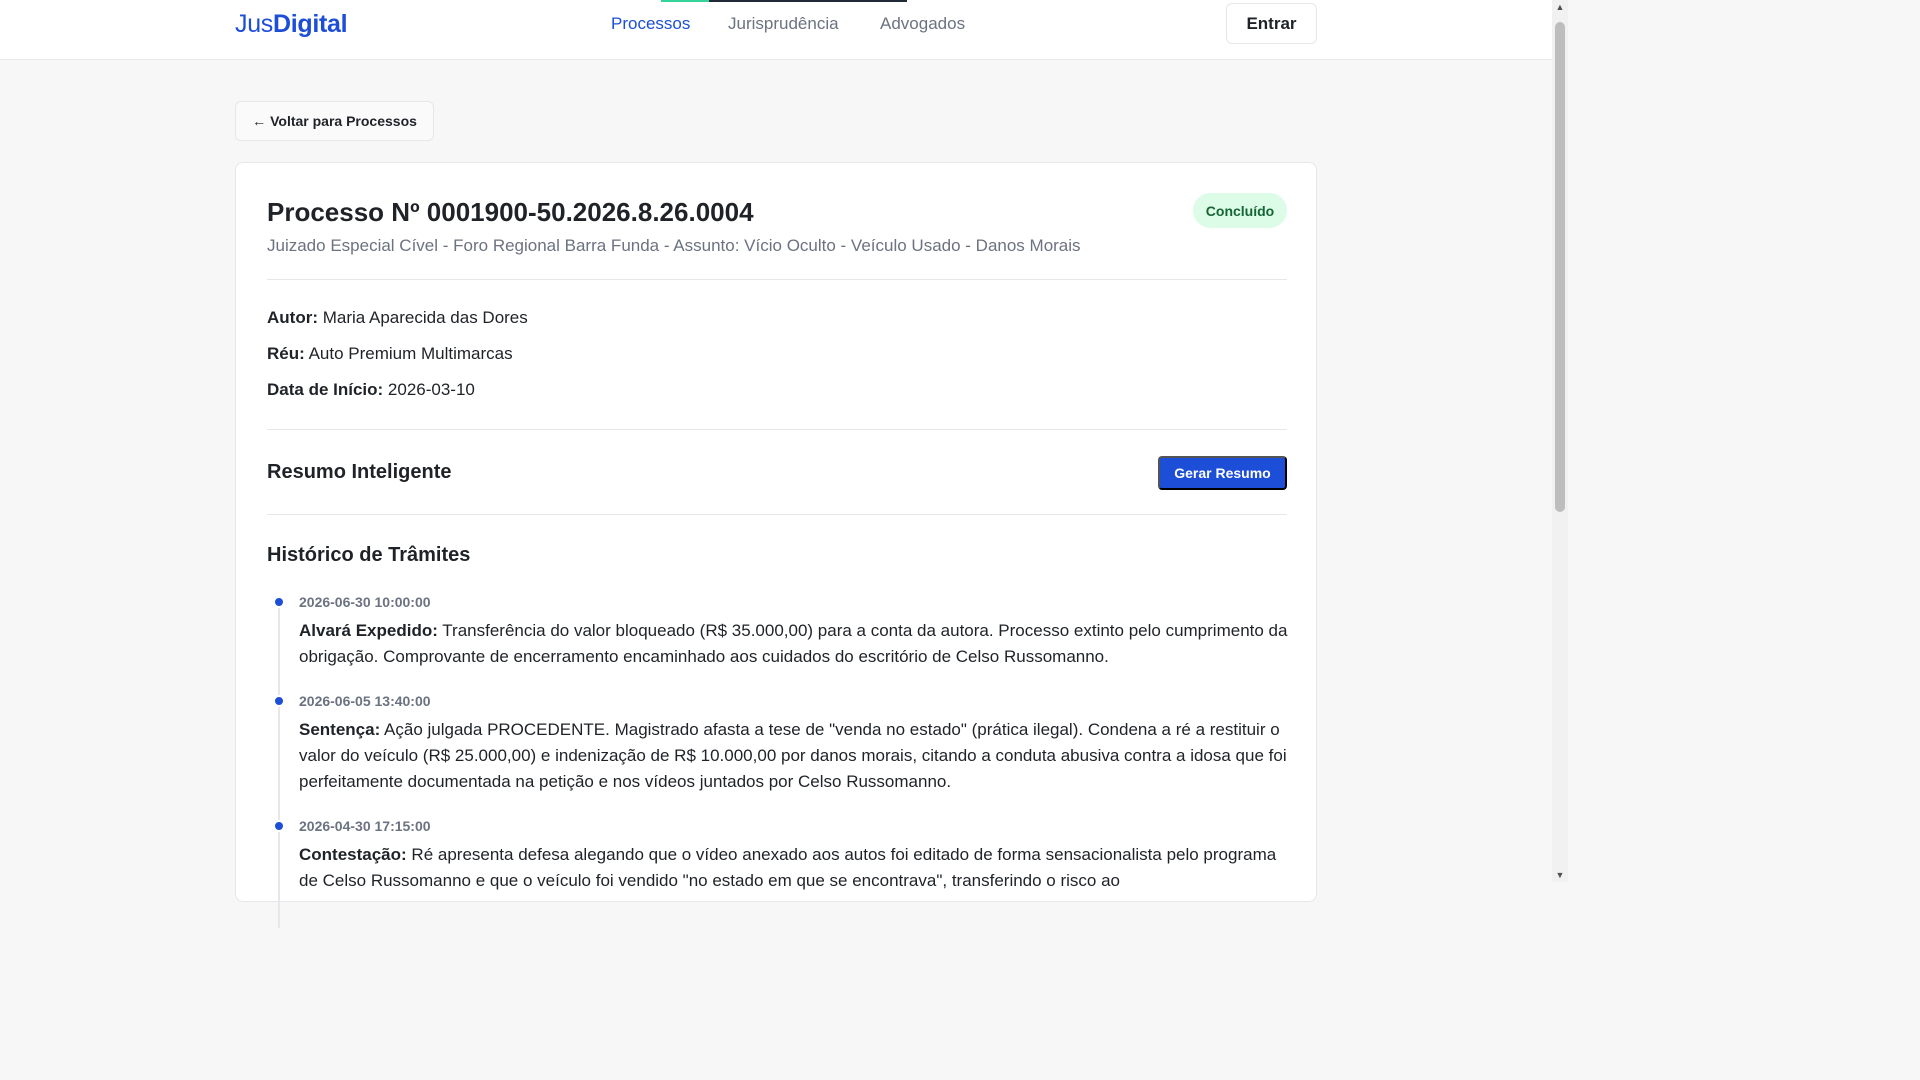 The height and width of the screenshot is (1080, 1920). I want to click on back-to-processos-button: ← Voltar para Processos, so click(334, 121).